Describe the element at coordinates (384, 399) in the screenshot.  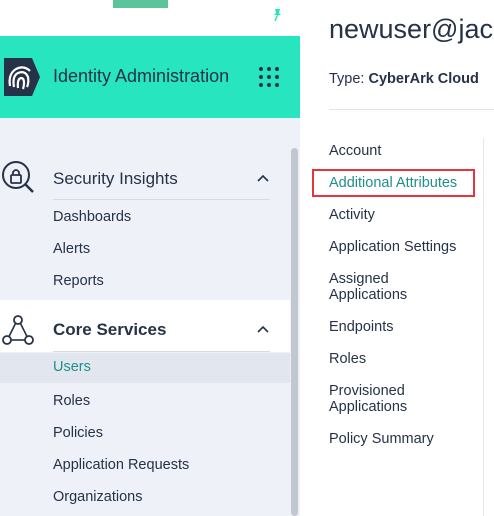
I see `tab-provisioned-applications: Provisioned Applications` at that location.